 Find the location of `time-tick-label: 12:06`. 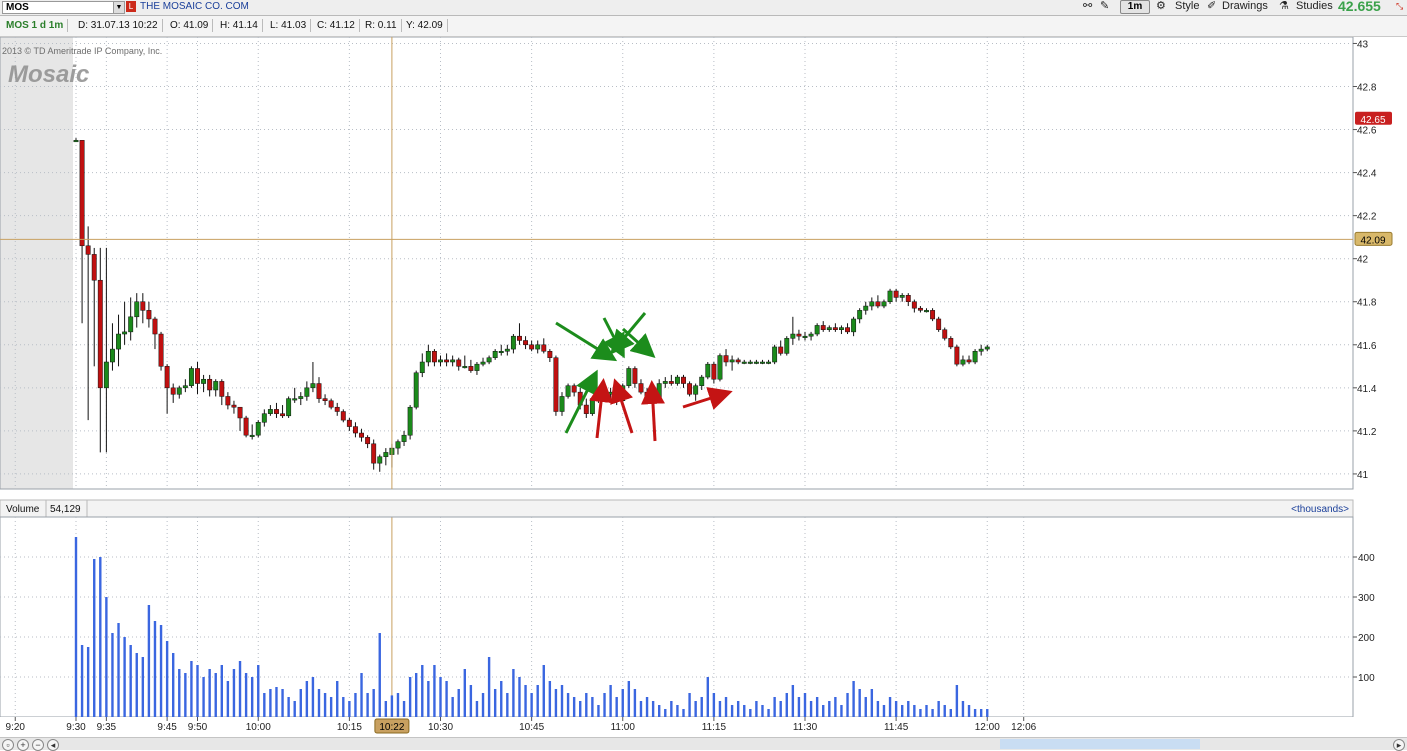

time-tick-label: 12:06 is located at coordinates (1023, 727).